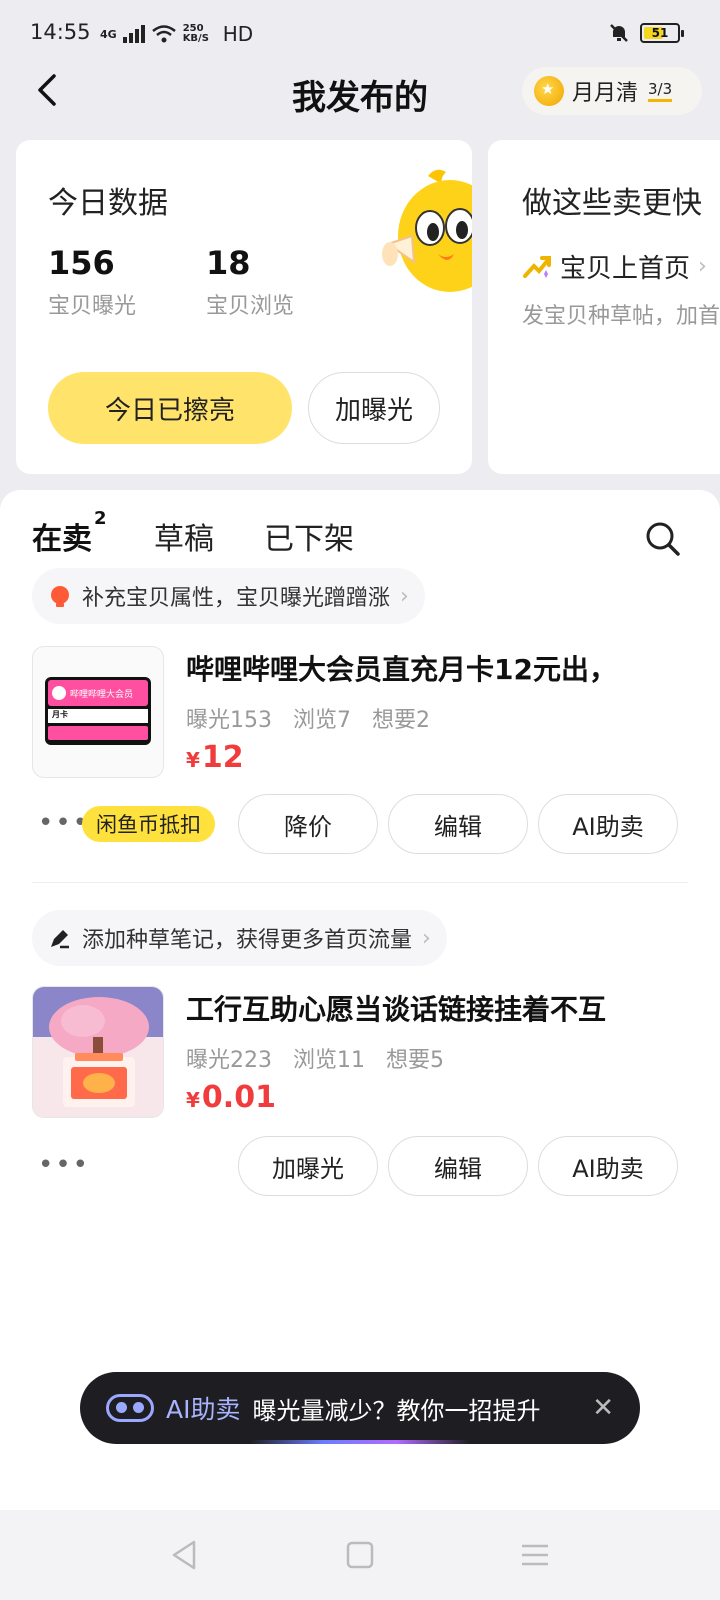  I want to click on item-title: 工行互助心愿当谈话链接挂着不互, so click(396, 1008).